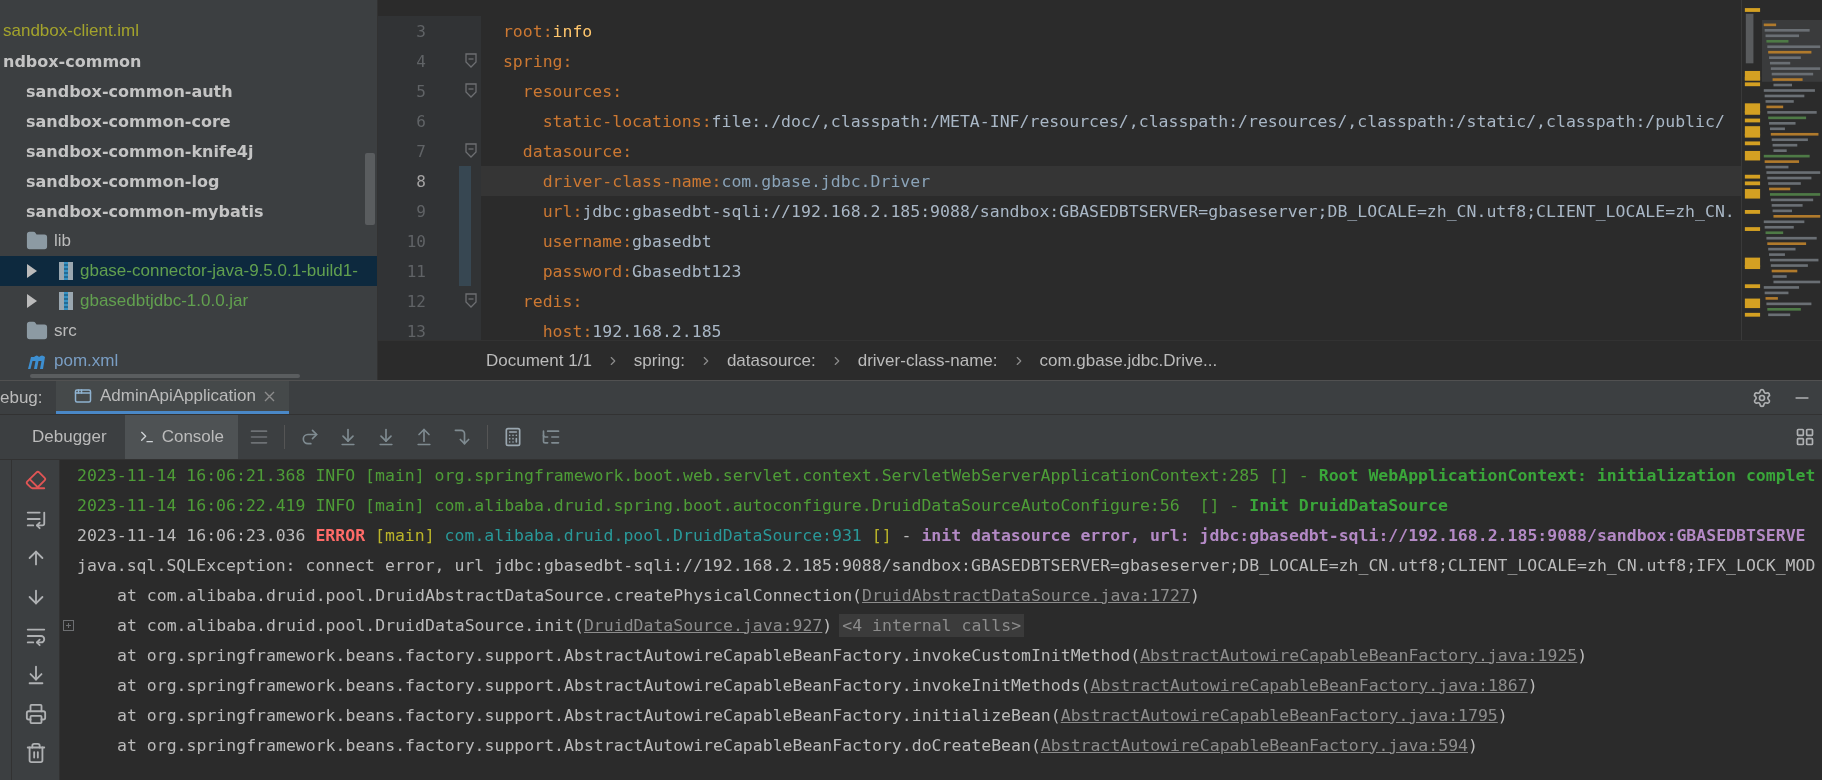 Image resolution: width=1822 pixels, height=780 pixels. What do you see at coordinates (797, 745) in the screenshot?
I see `stack-trace-line: at org.springframework.beans.factory.support.AbstractAutowireCapableBeanFactory.doCreateBean(AbstractAutowireCapableBeanFactory.java:594)` at bounding box center [797, 745].